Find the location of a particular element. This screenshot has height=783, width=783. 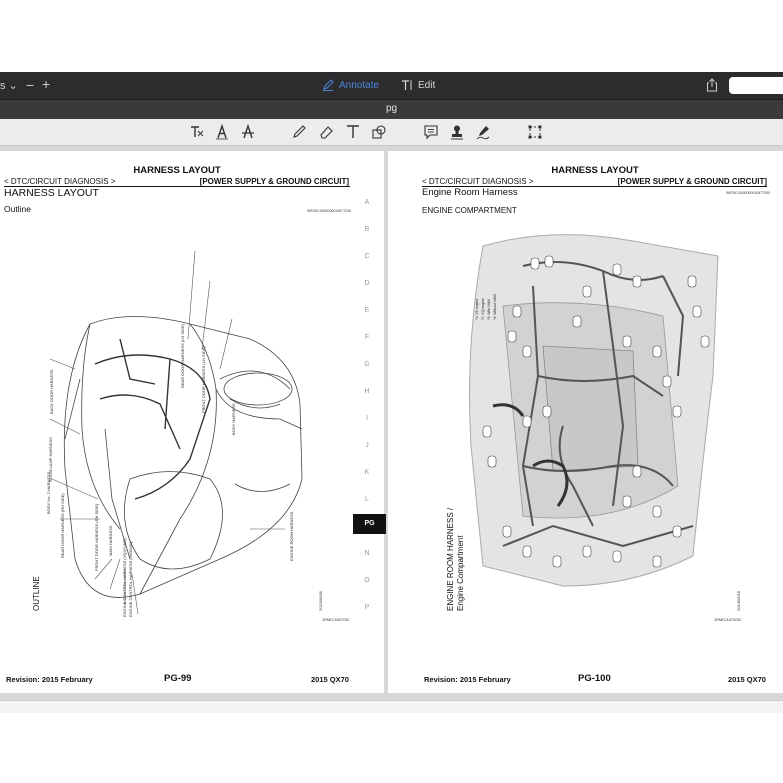

strikethrough-icon is located at coordinates (248, 132).